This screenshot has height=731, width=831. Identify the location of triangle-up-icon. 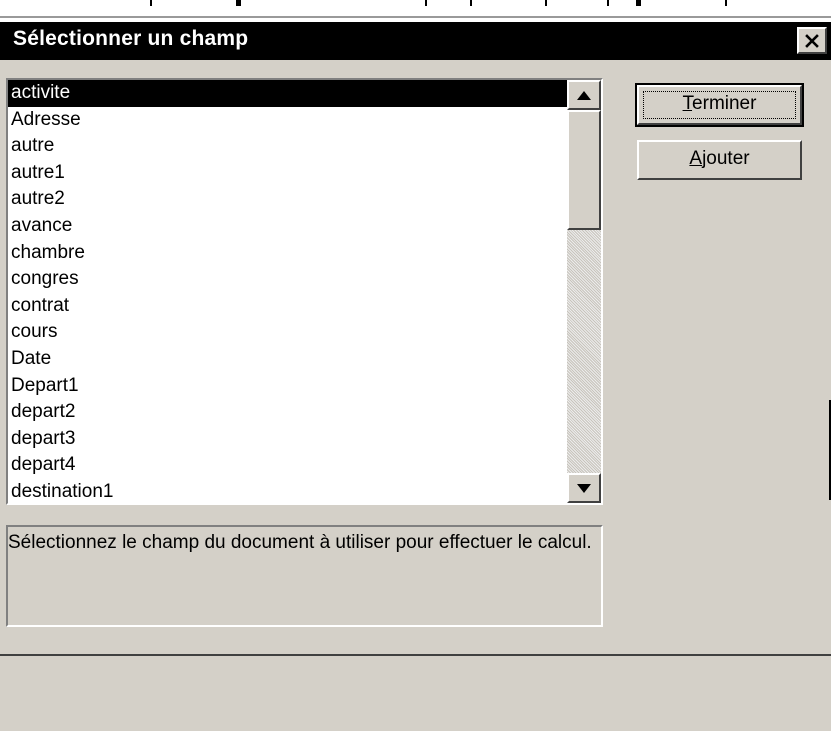
(584, 95).